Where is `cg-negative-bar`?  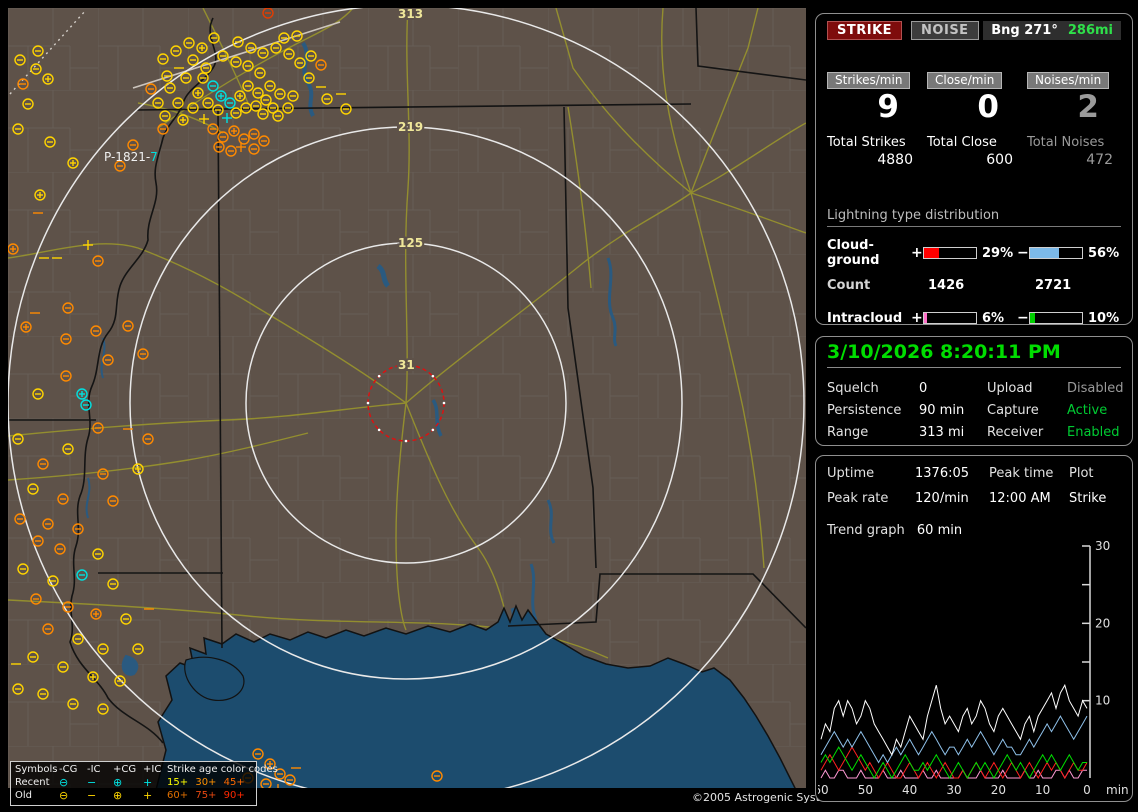
cg-negative-bar is located at coordinates (1056, 253).